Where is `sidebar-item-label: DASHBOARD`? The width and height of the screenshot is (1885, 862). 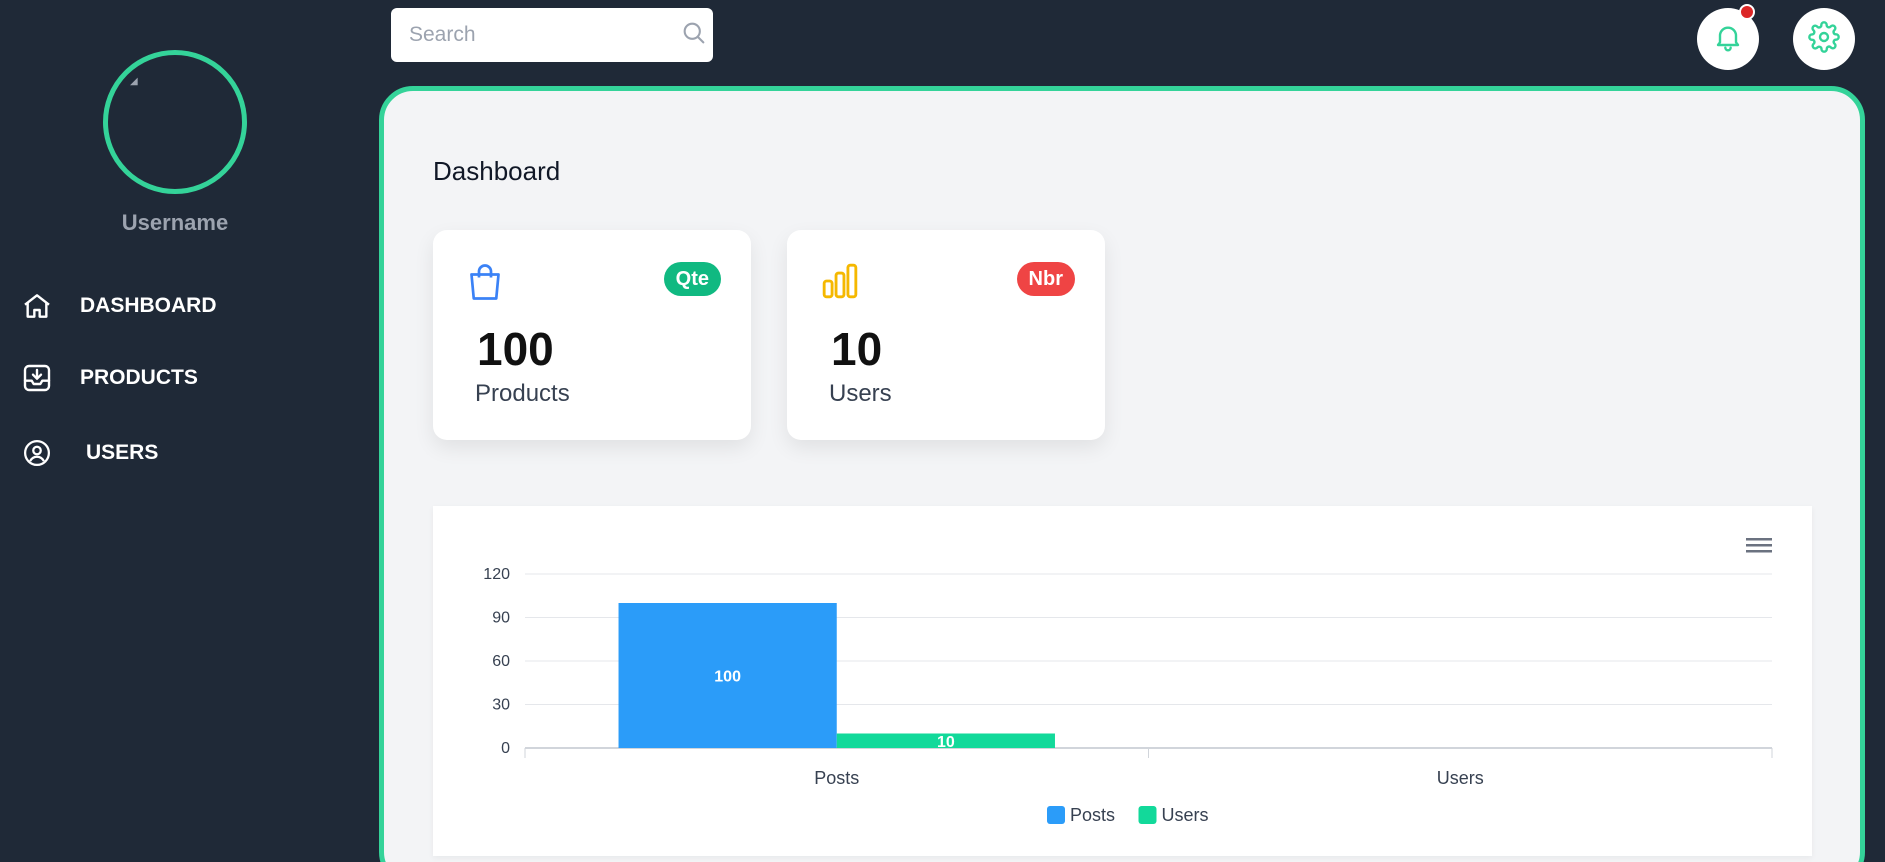
sidebar-item-label: DASHBOARD is located at coordinates (148, 305).